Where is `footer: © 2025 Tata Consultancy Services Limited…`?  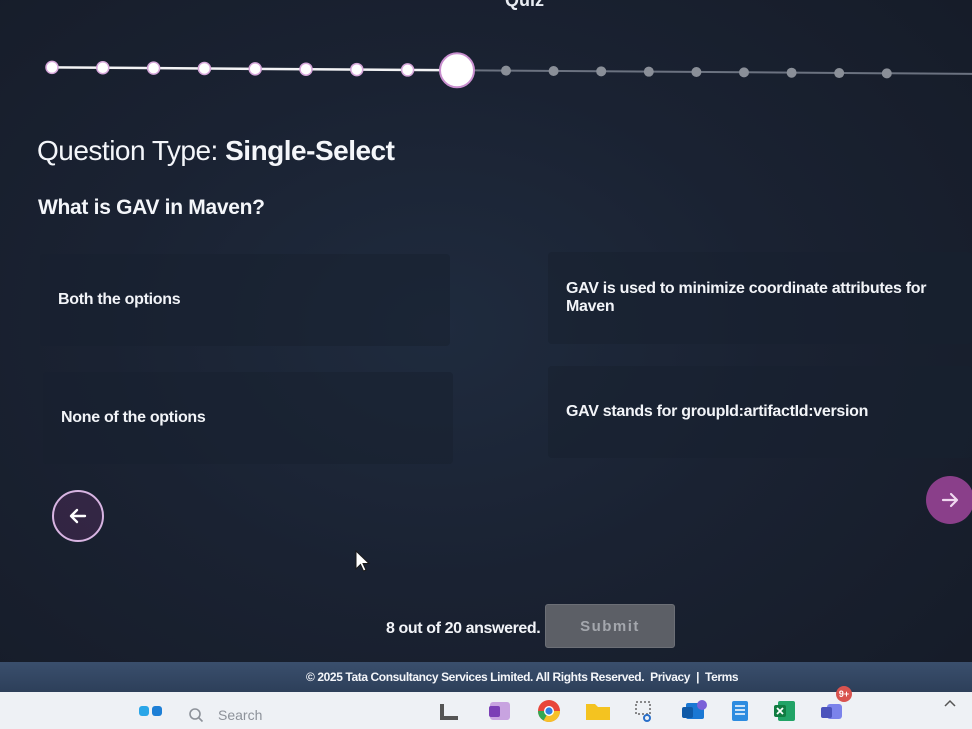
footer: © 2025 Tata Consultancy Services Limited… is located at coordinates (522, 677).